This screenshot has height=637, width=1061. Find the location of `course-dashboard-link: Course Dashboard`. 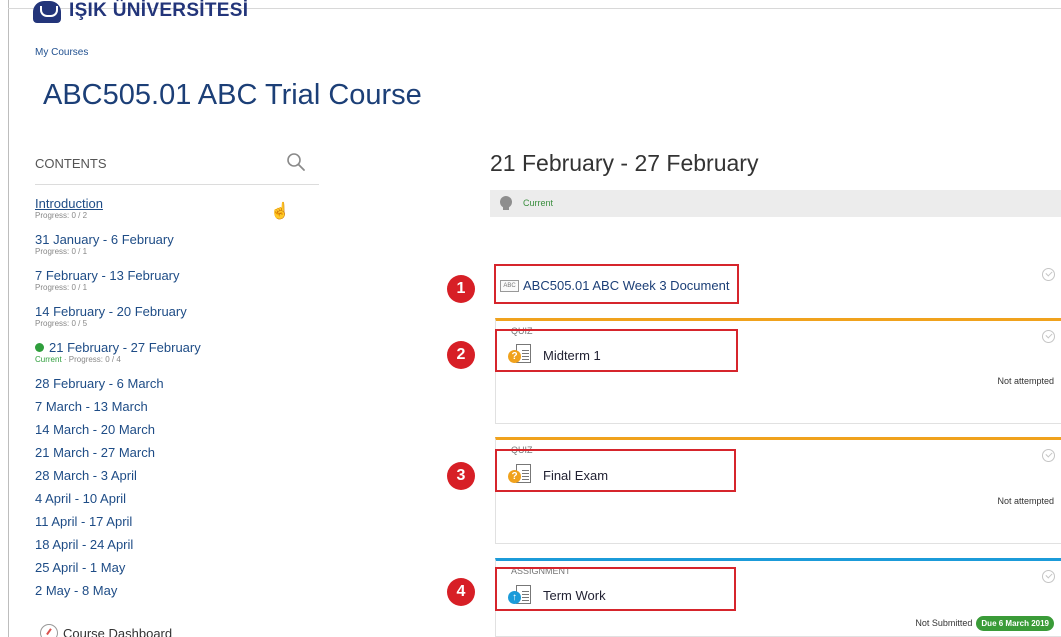

course-dashboard-link: Course Dashboard is located at coordinates (106, 630).